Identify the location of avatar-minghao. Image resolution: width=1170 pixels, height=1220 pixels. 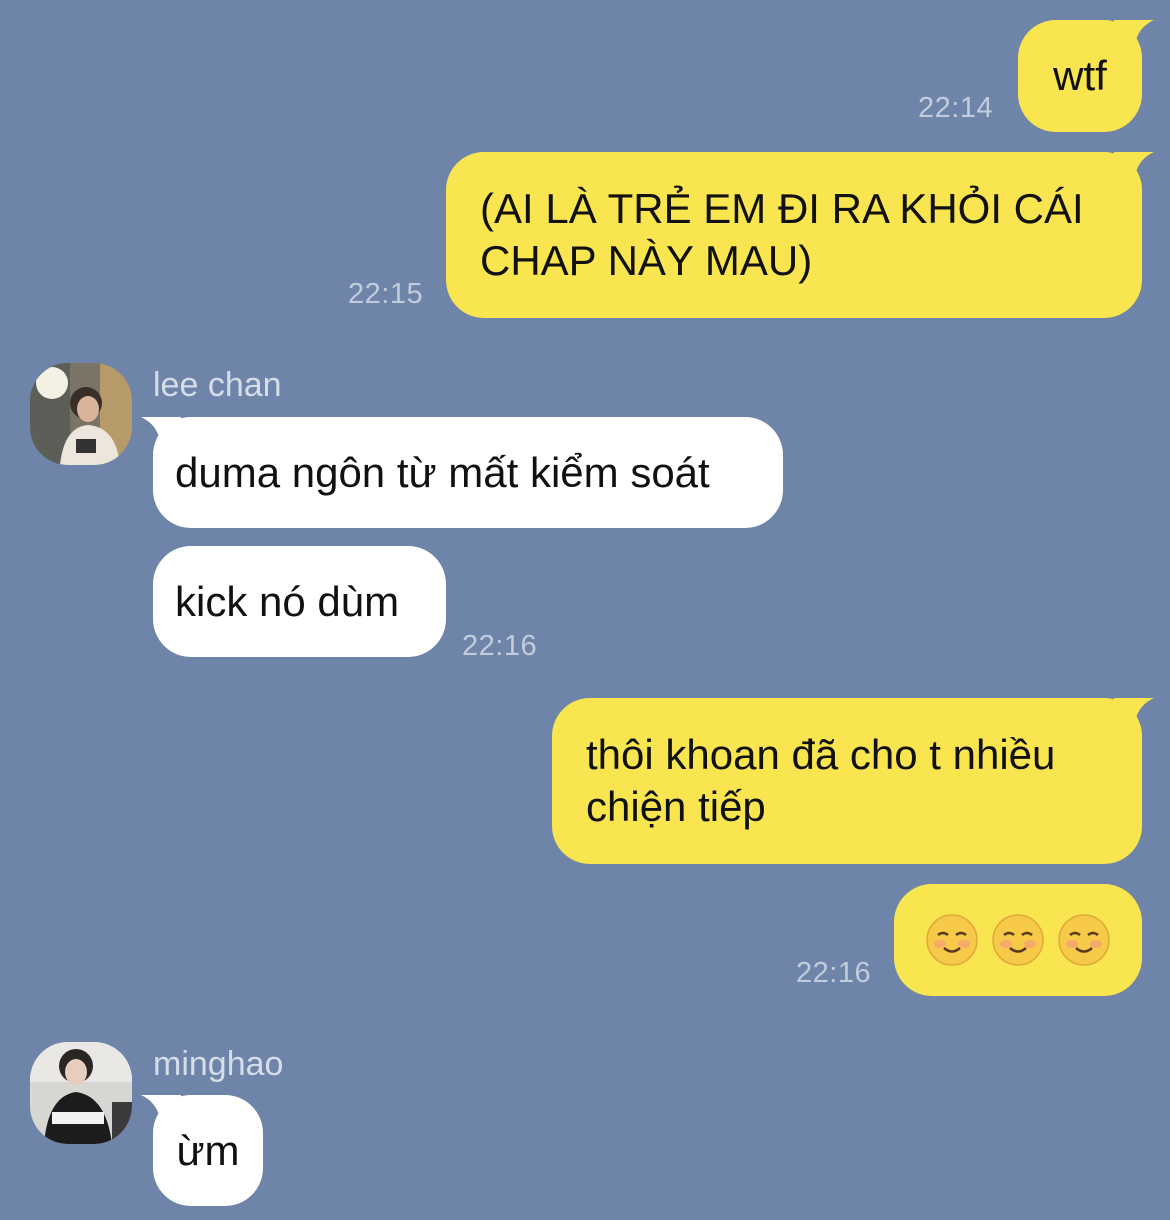
(81, 1093).